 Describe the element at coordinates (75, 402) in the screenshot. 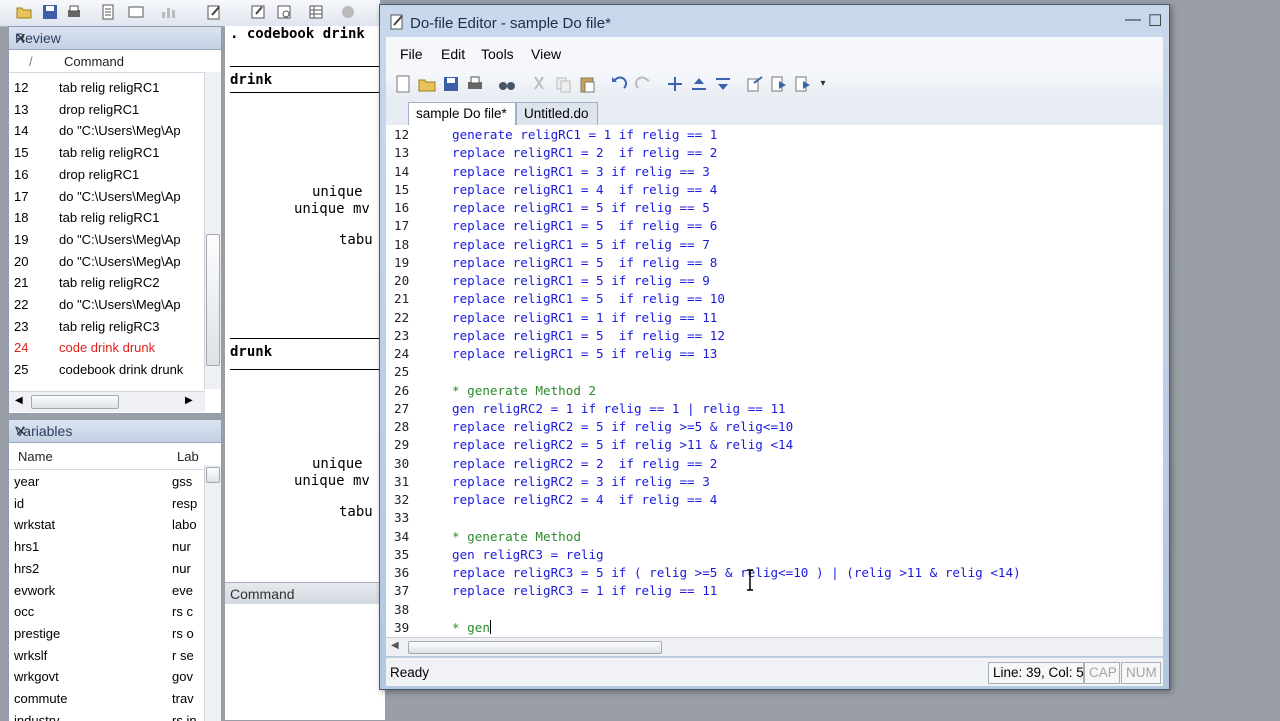

I see `review-hscroll-thumb` at that location.